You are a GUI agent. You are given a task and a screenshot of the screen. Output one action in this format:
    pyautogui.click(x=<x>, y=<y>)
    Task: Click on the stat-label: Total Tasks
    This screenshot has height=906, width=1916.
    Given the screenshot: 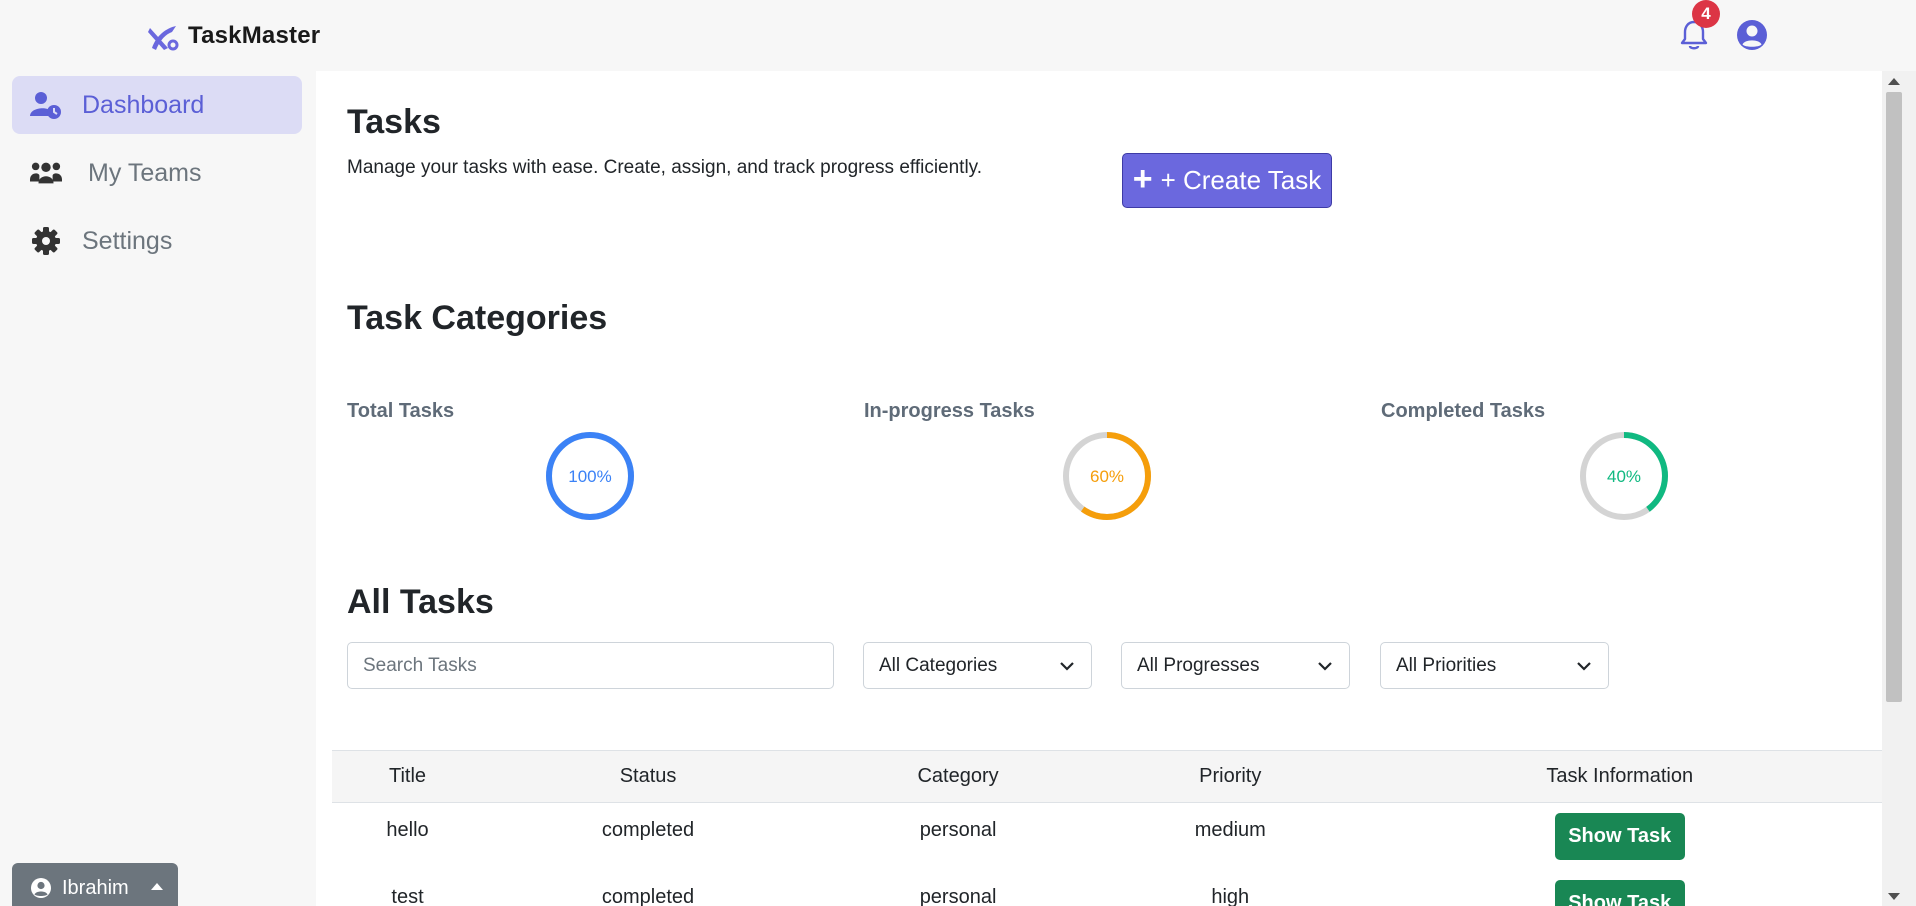 What is the action you would take?
    pyautogui.click(x=401, y=411)
    